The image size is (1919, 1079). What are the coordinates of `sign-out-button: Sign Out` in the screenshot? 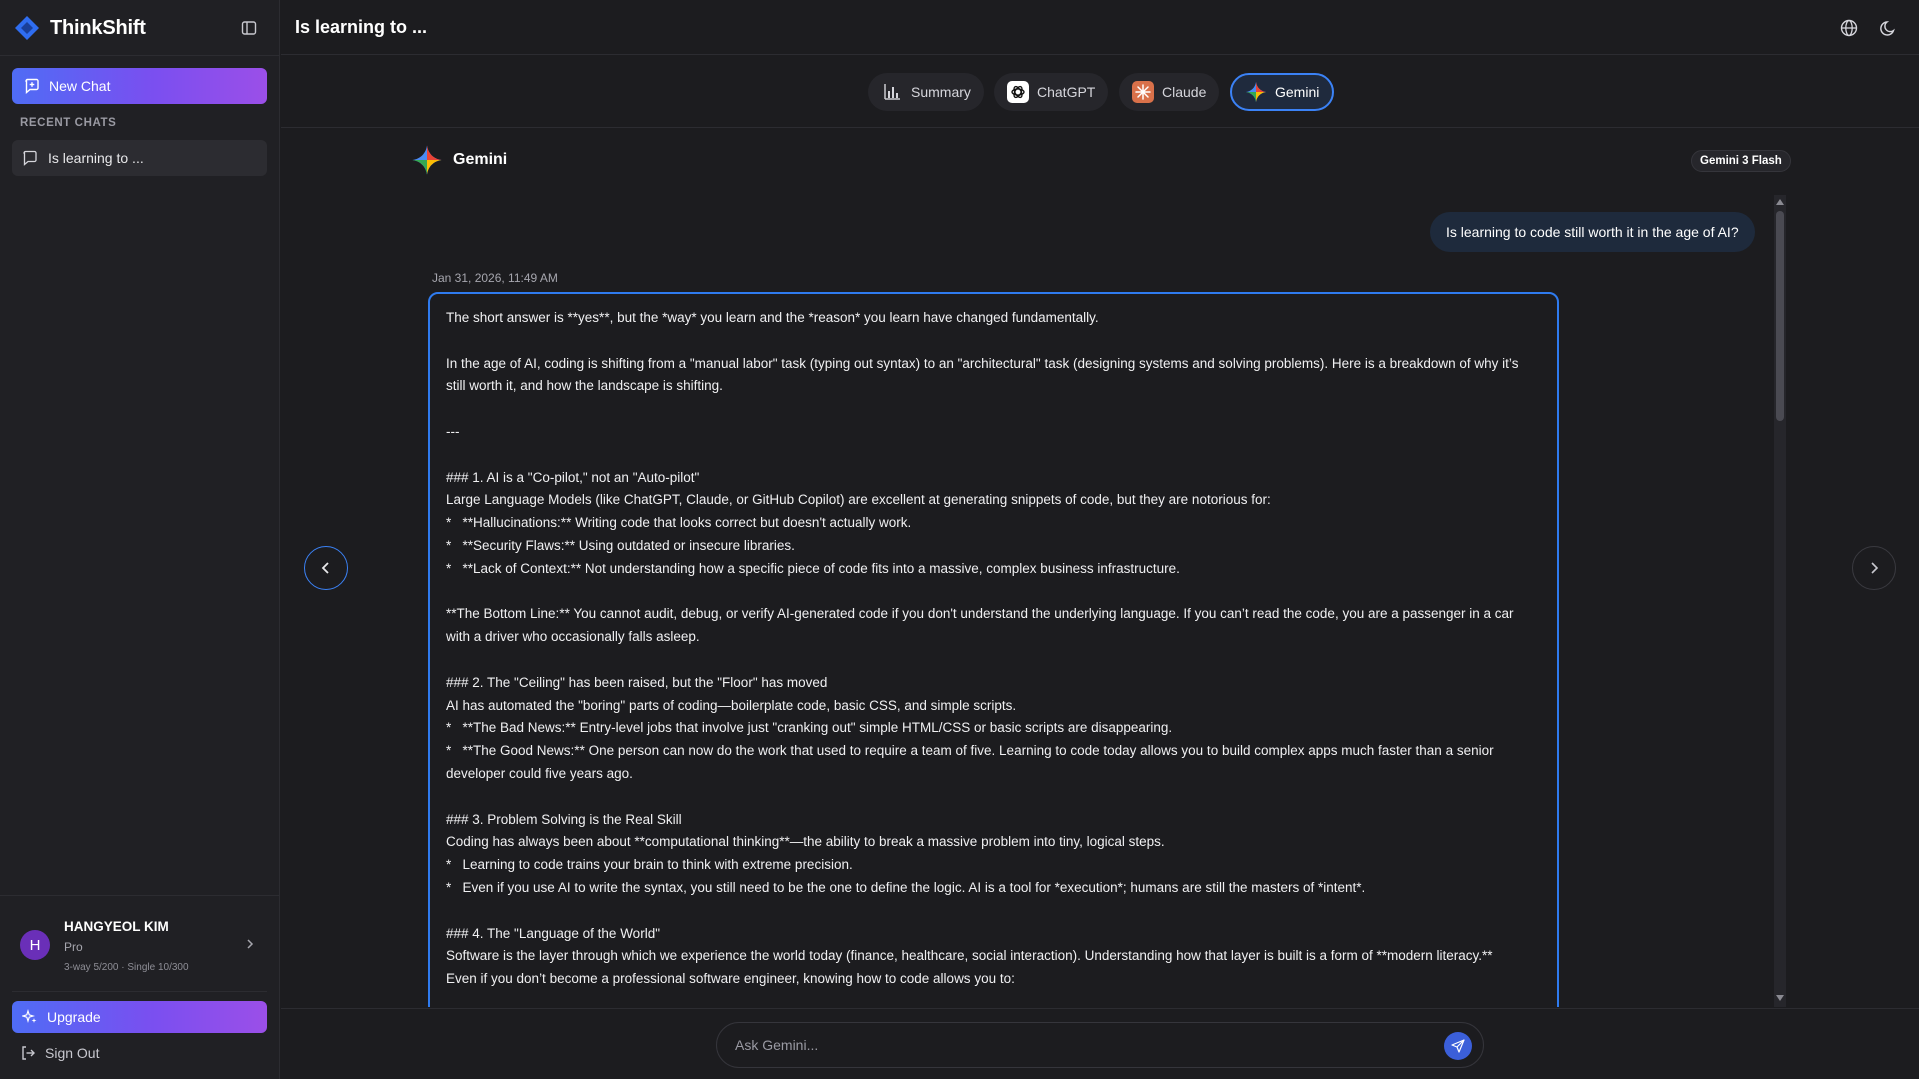 It's located at (59, 1053).